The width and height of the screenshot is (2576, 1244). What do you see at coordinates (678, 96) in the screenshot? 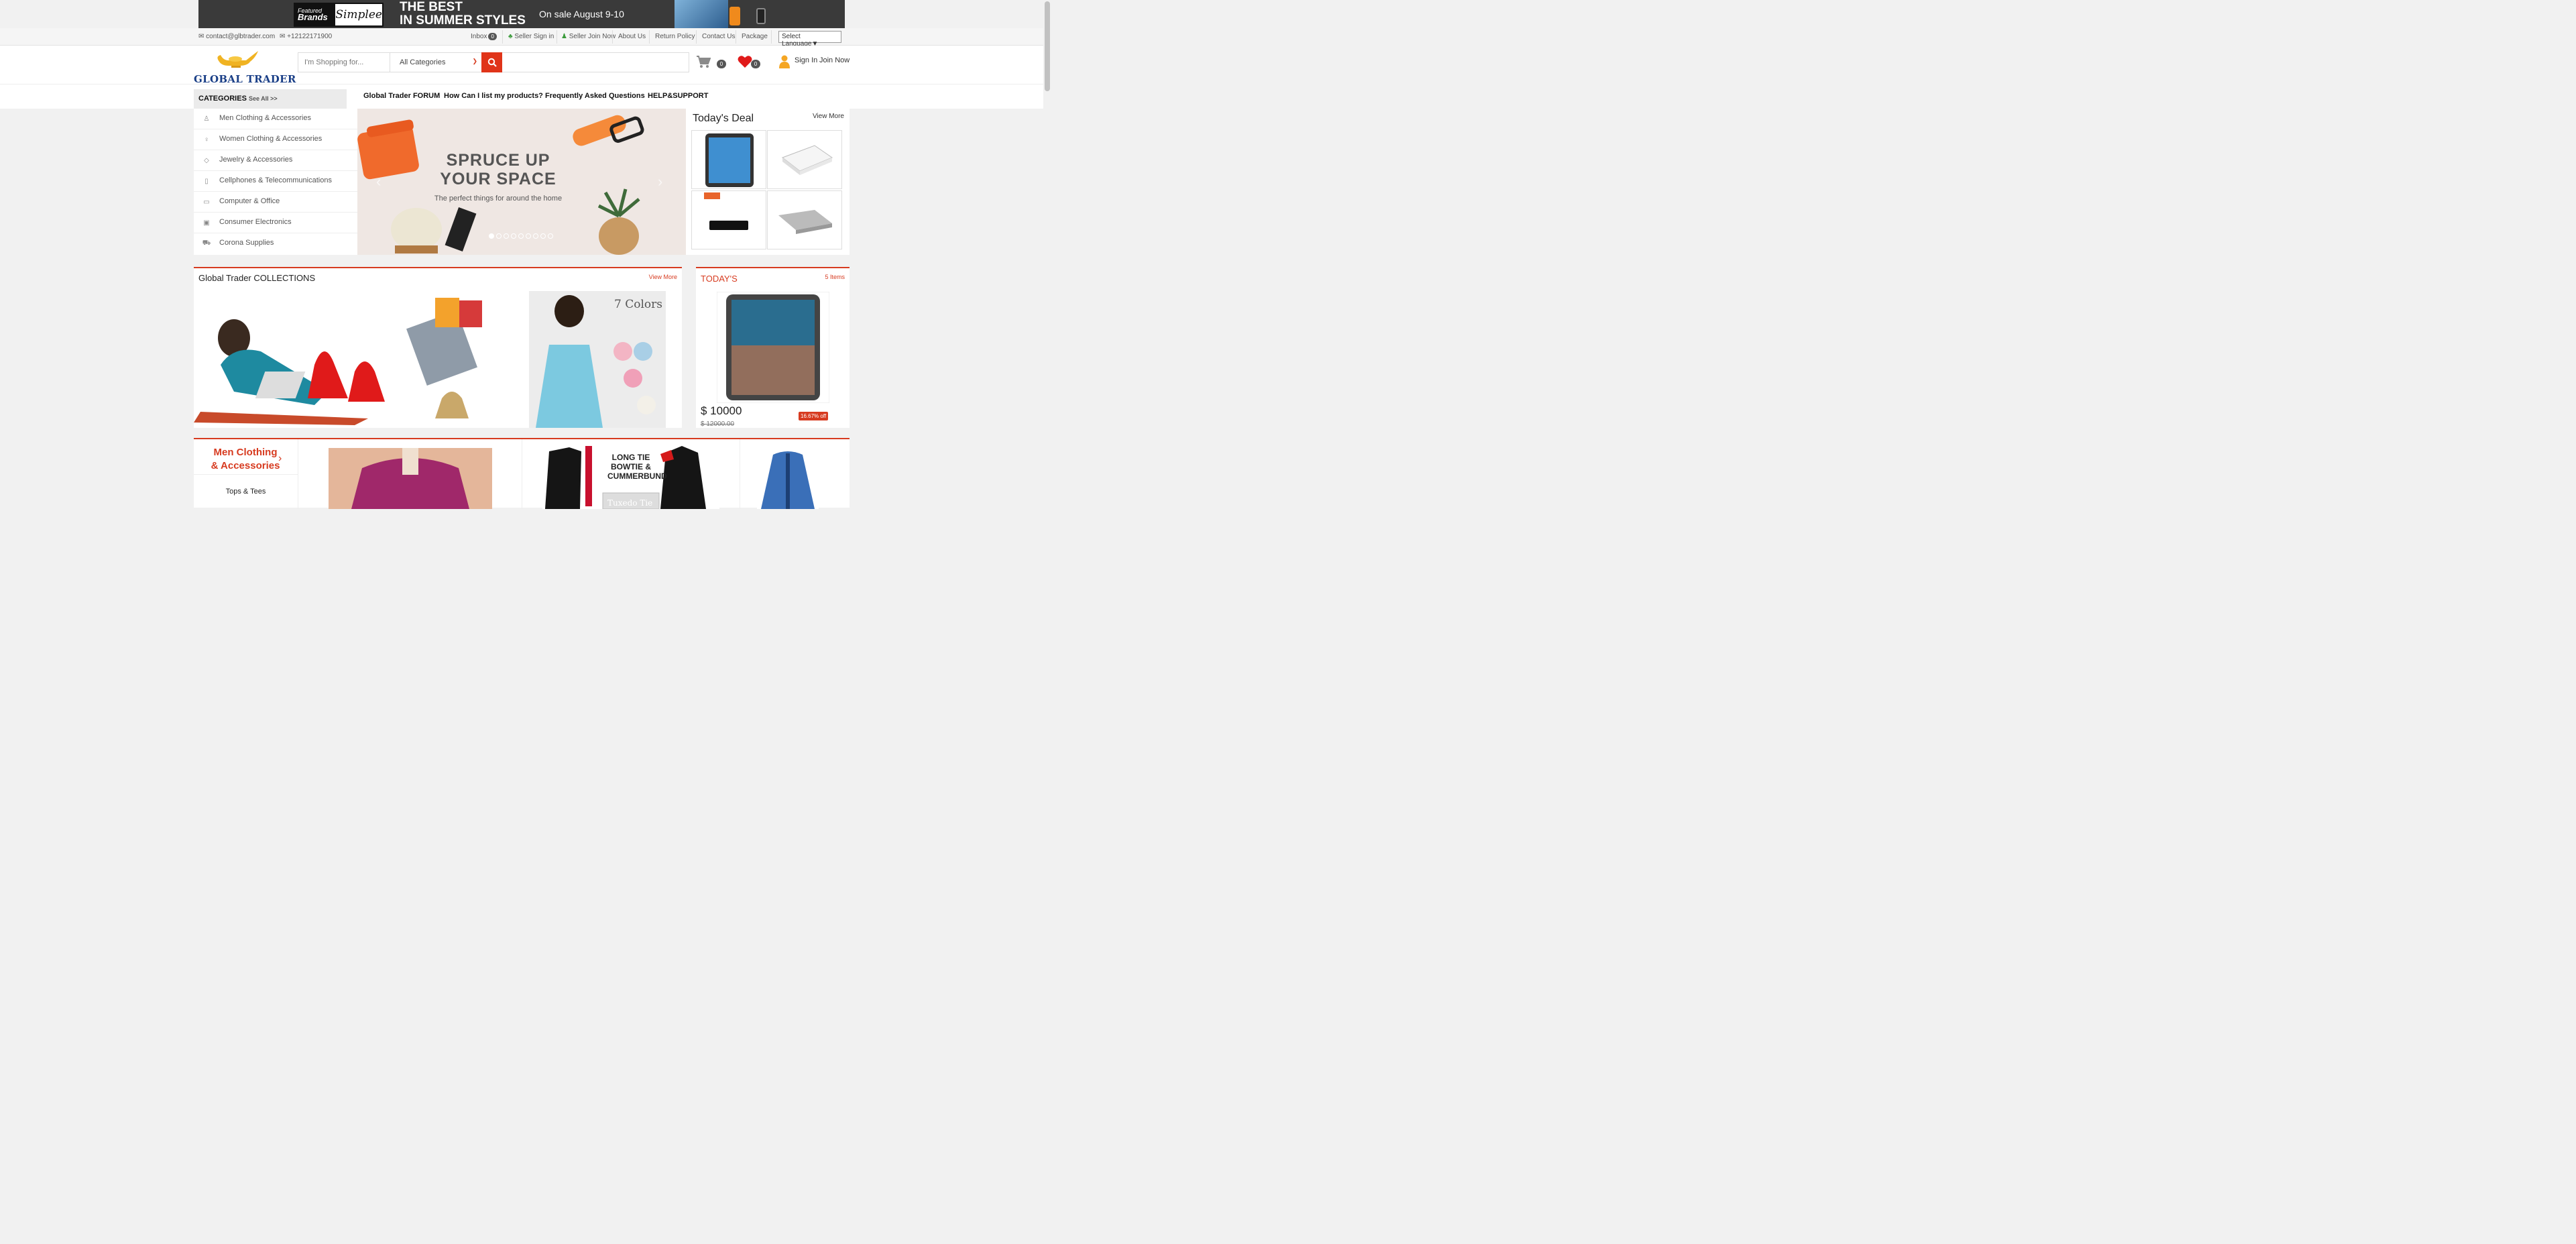
I see `nav-help-support-link: HELP&SUPPORT` at bounding box center [678, 96].